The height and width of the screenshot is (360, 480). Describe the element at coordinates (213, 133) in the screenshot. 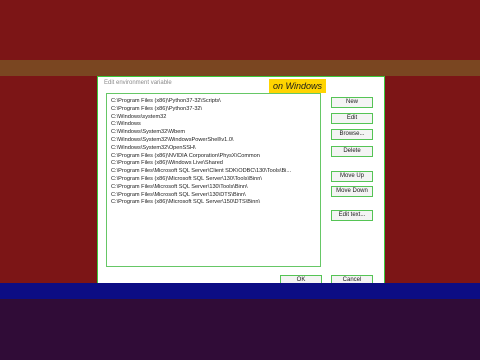

I see `list-item: C:\Windows\System32\Wbem` at that location.